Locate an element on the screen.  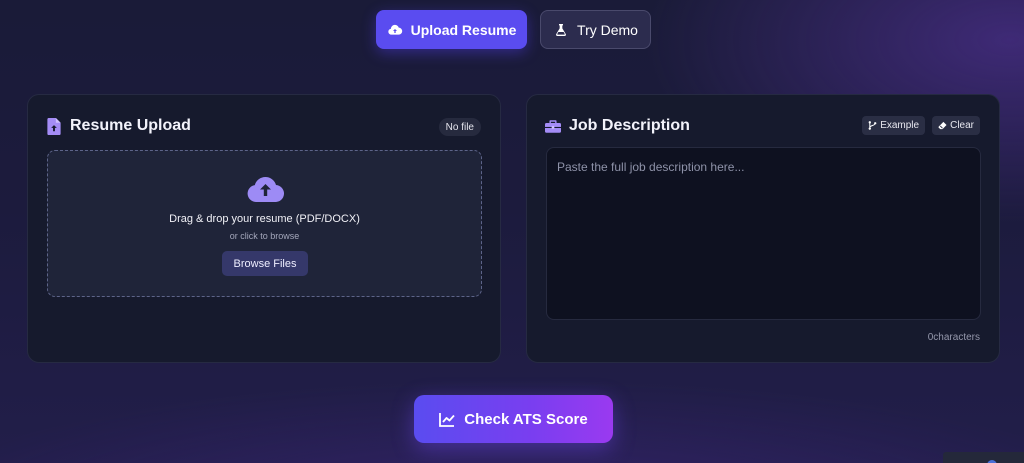
corner-widget is located at coordinates (983, 457).